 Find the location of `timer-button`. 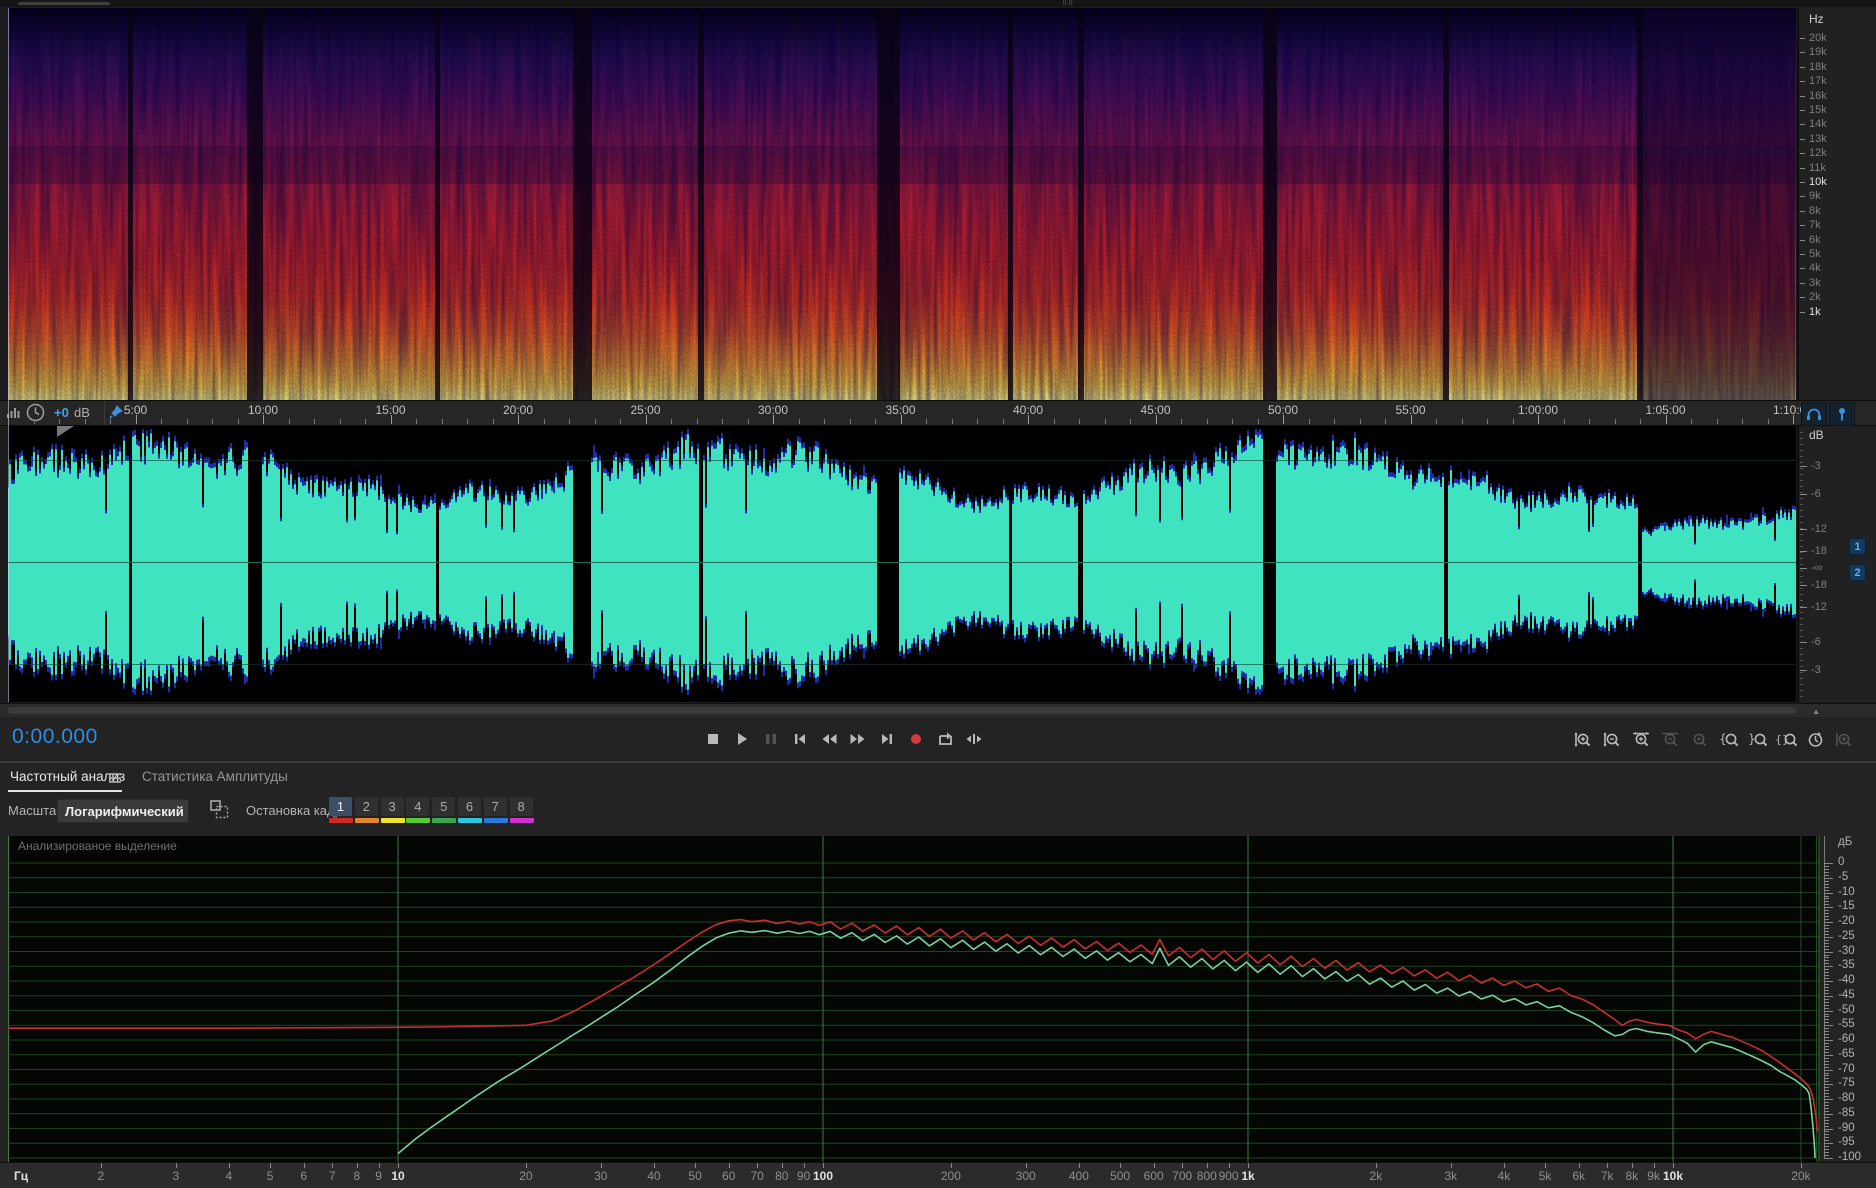

timer-button is located at coordinates (1815, 739).